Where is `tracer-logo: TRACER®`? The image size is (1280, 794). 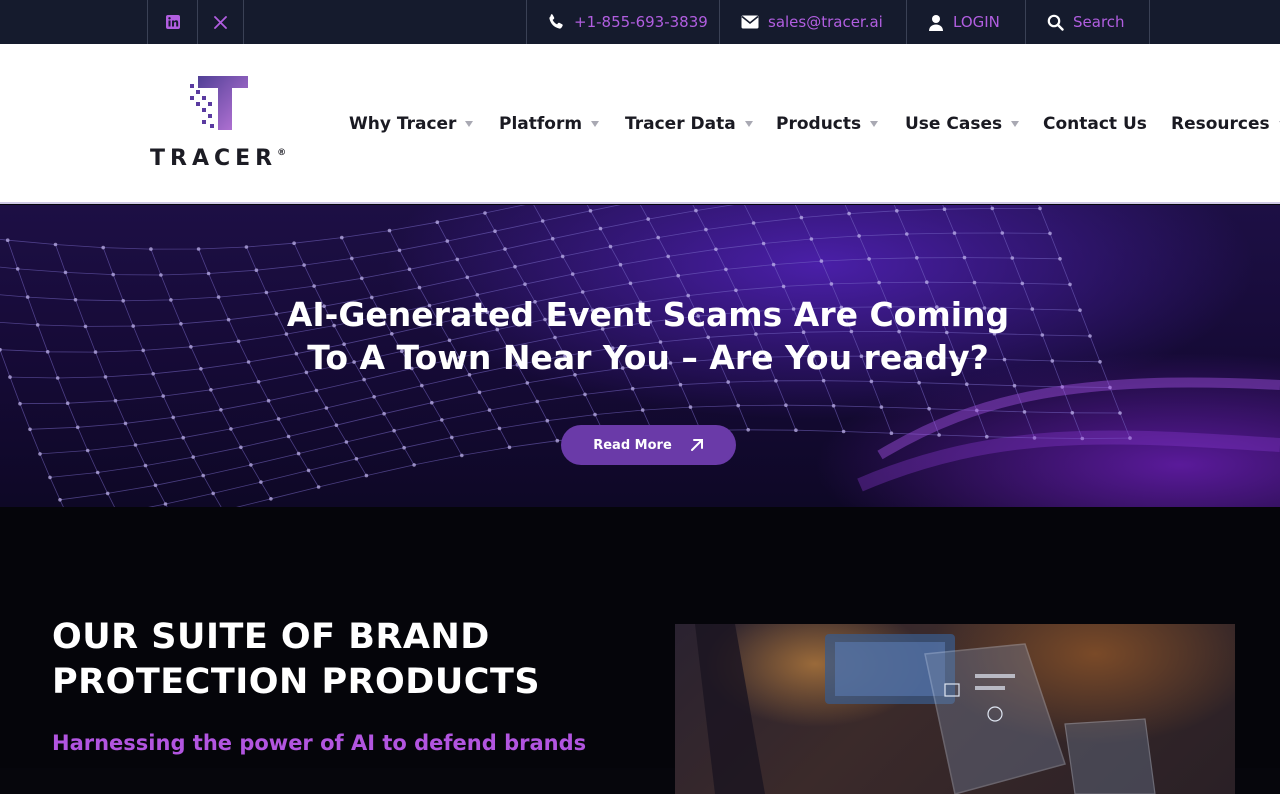 tracer-logo: TRACER® is located at coordinates (226, 124).